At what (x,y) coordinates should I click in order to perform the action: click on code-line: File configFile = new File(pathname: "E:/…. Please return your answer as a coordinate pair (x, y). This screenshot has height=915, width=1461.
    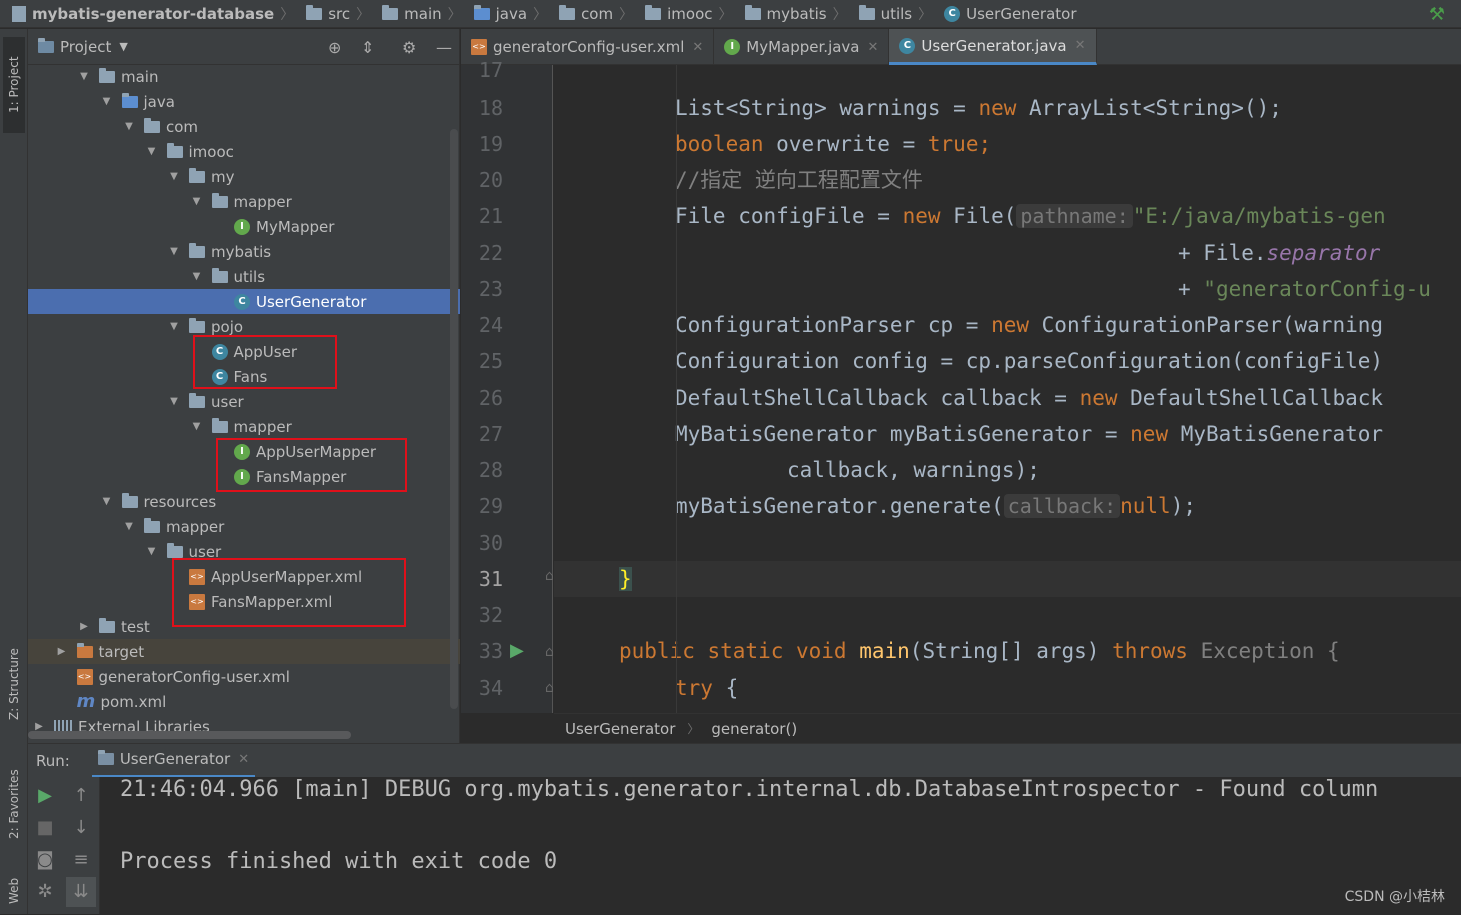
    Looking at the image, I should click on (1030, 216).